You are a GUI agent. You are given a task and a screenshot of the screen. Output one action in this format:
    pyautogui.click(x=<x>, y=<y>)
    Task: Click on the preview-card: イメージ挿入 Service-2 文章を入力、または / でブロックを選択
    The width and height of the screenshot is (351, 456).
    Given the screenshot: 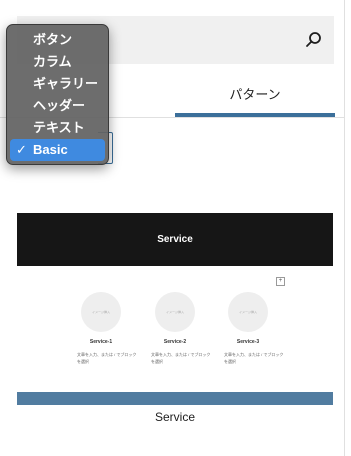 What is the action you would take?
    pyautogui.click(x=175, y=328)
    